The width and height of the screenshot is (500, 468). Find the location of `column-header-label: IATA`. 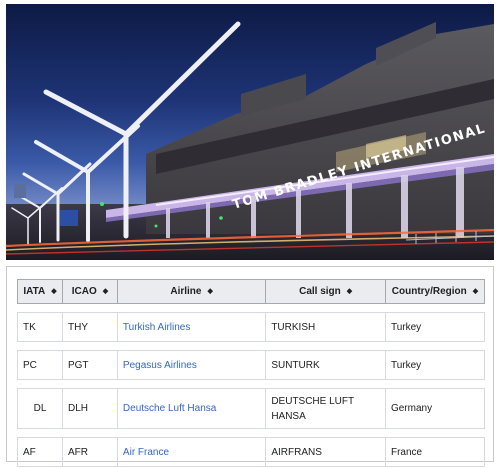

column-header-label: IATA is located at coordinates (34, 291).